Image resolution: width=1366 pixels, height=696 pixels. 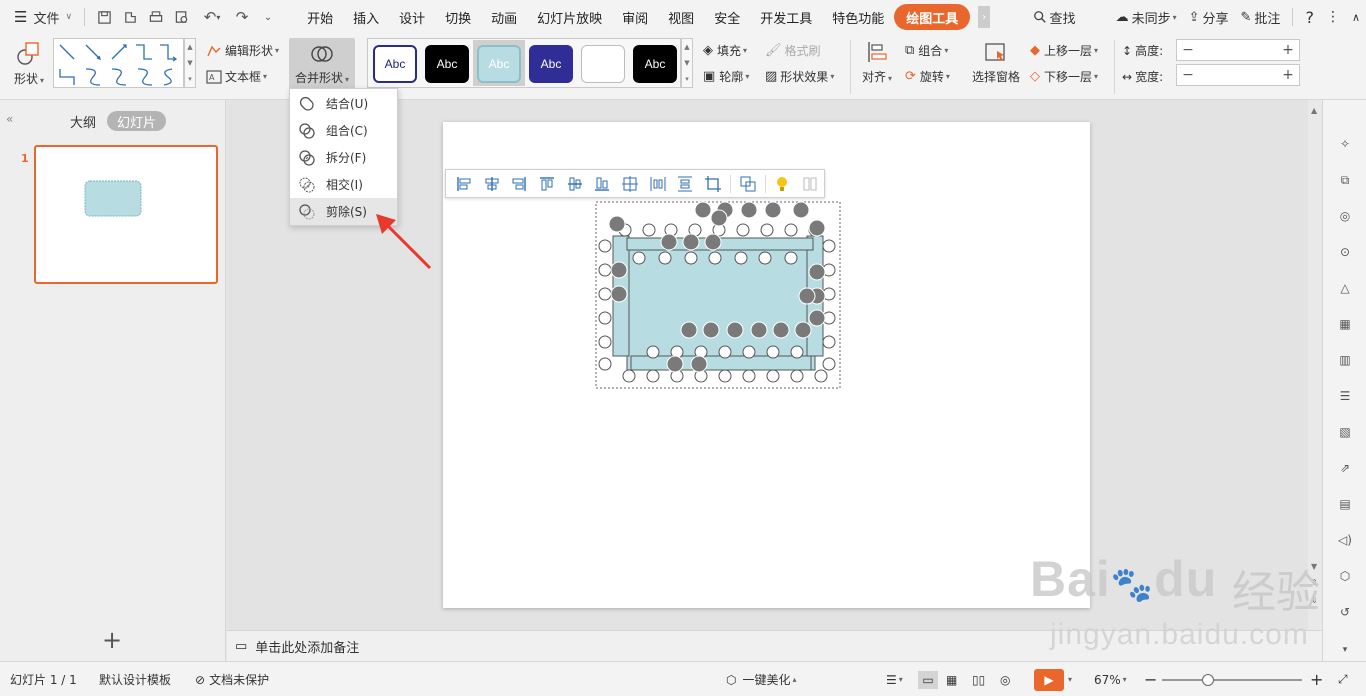 I want to click on outline-button: ▣ 轮廓 ▾, so click(x=726, y=76).